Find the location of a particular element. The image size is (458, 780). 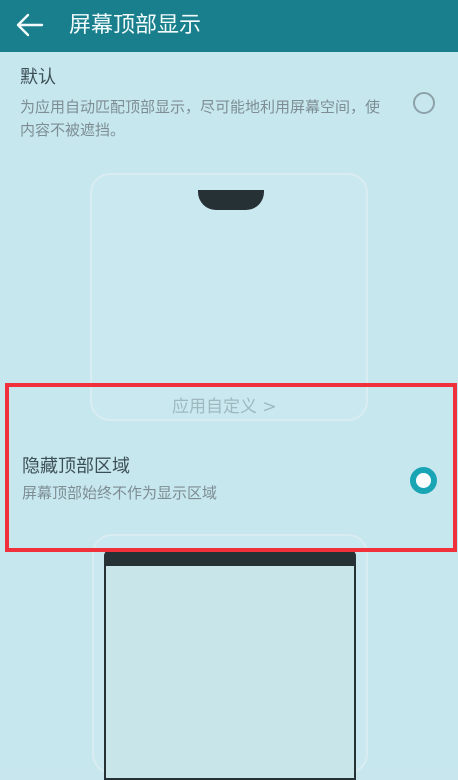

title-bar: 屏幕顶部显示 is located at coordinates (229, 26).